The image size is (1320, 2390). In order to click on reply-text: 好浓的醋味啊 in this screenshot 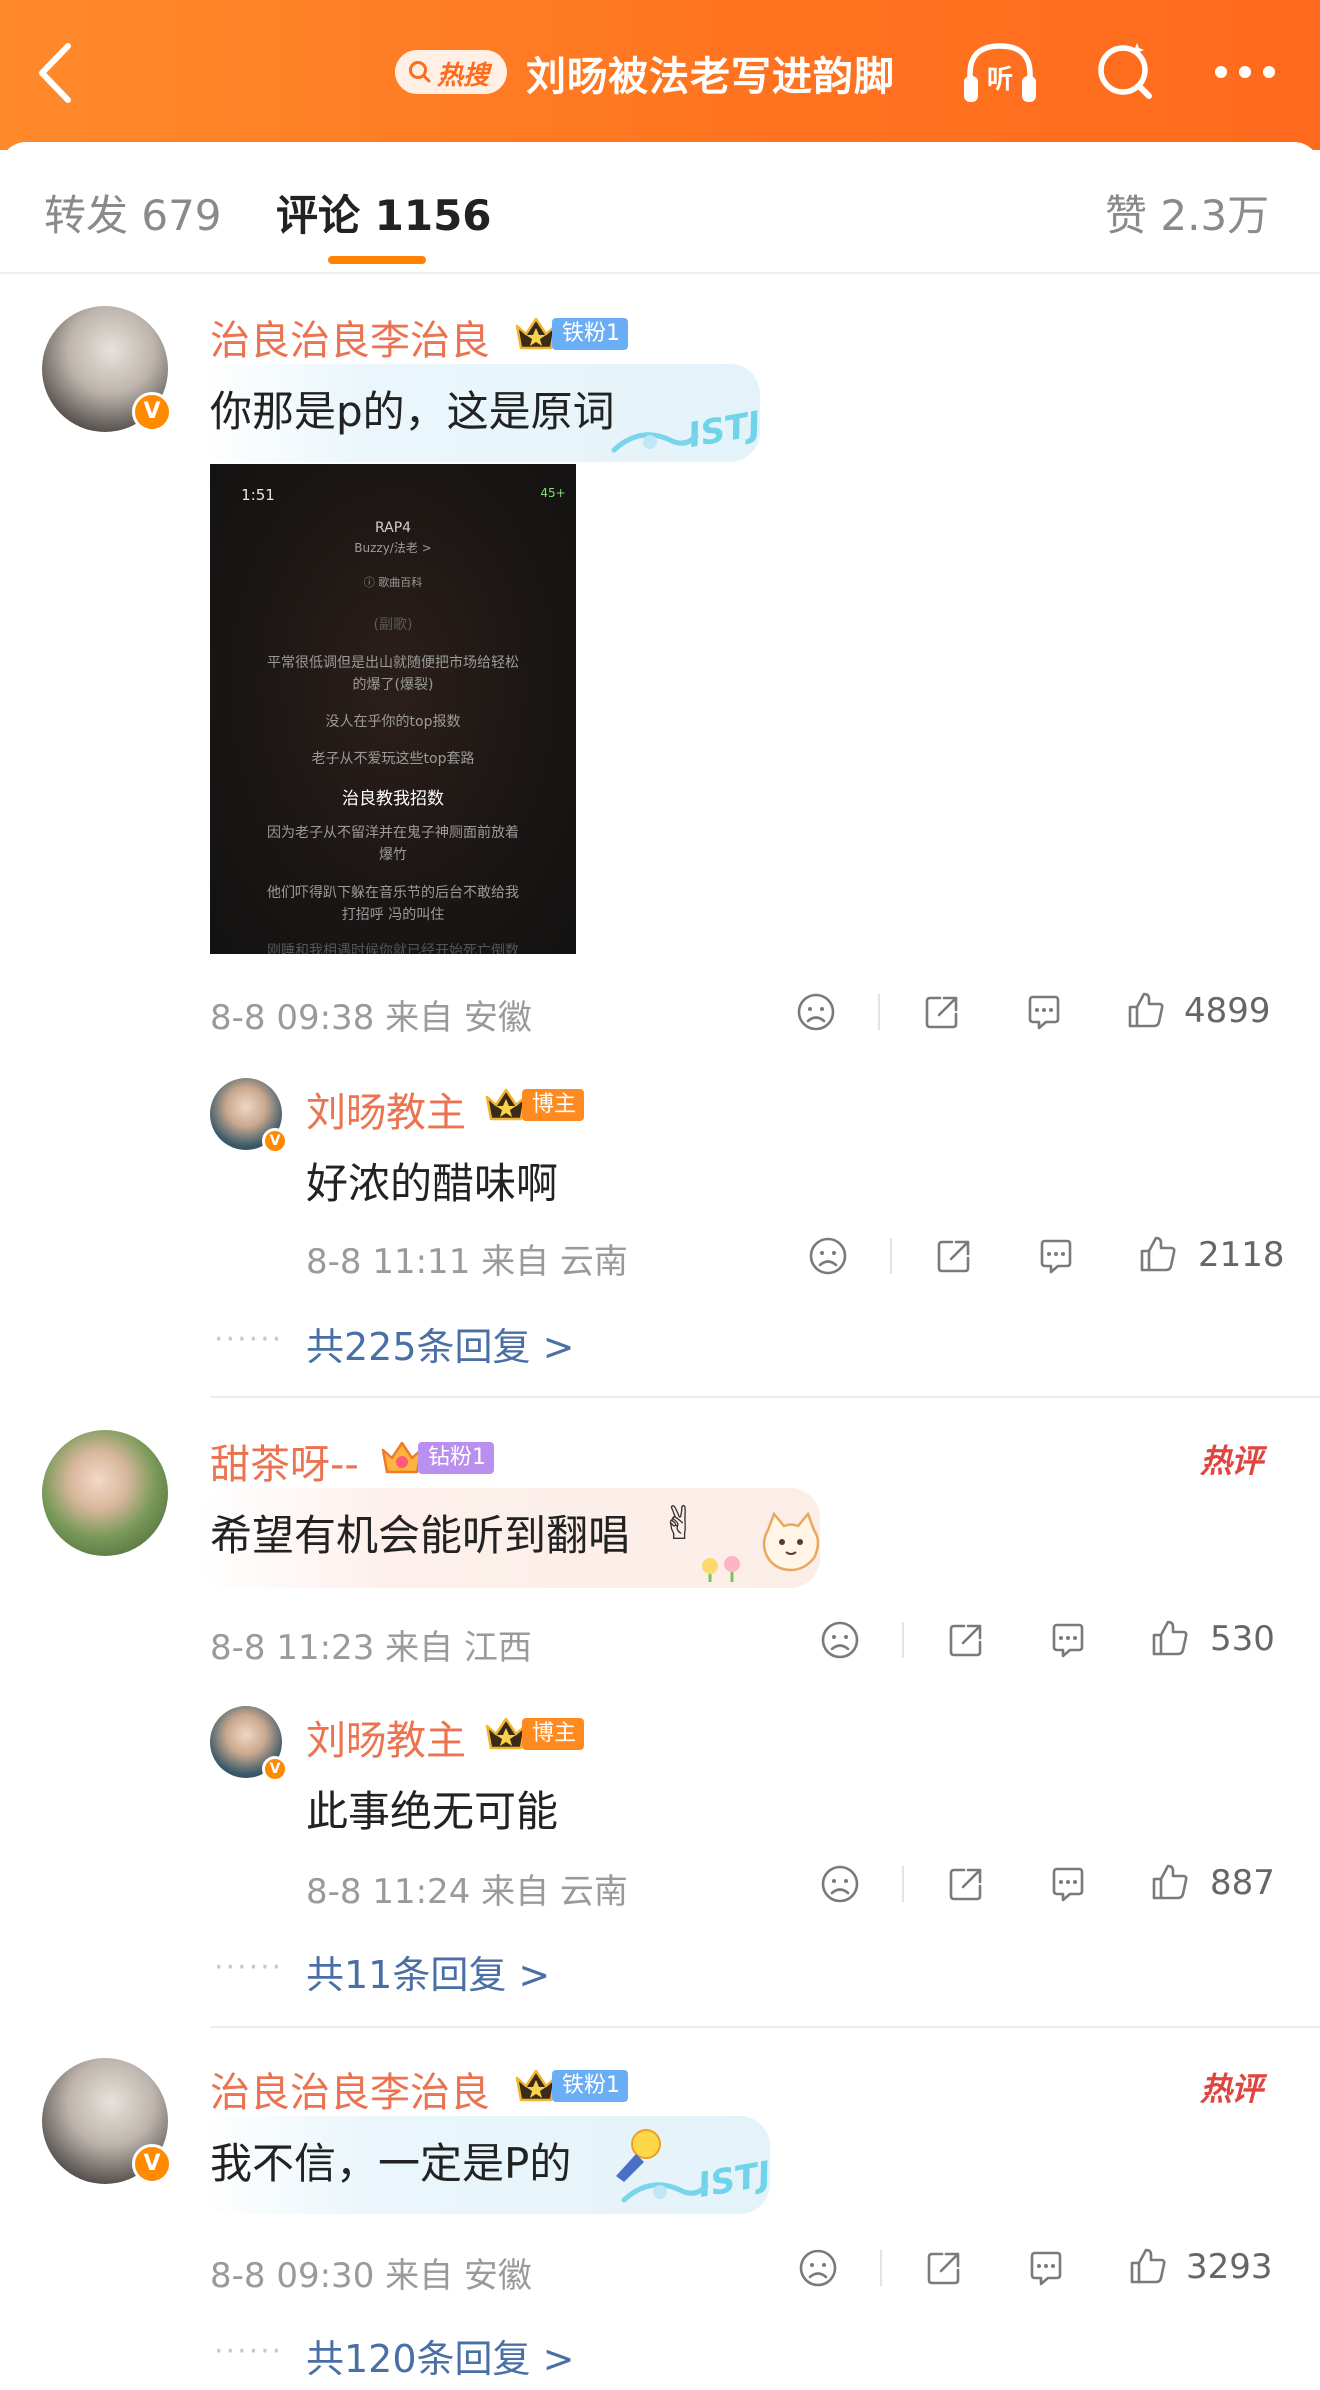, I will do `click(432, 1183)`.